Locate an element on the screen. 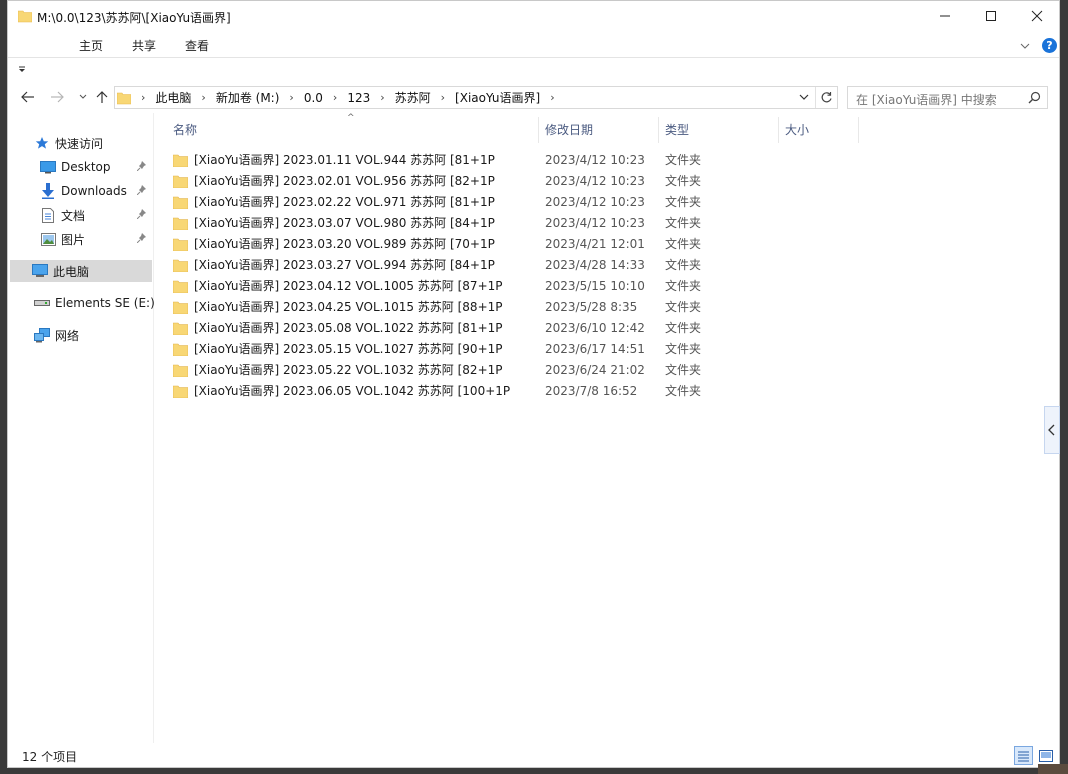 The width and height of the screenshot is (1068, 774). column-divider is located at coordinates (858, 130).